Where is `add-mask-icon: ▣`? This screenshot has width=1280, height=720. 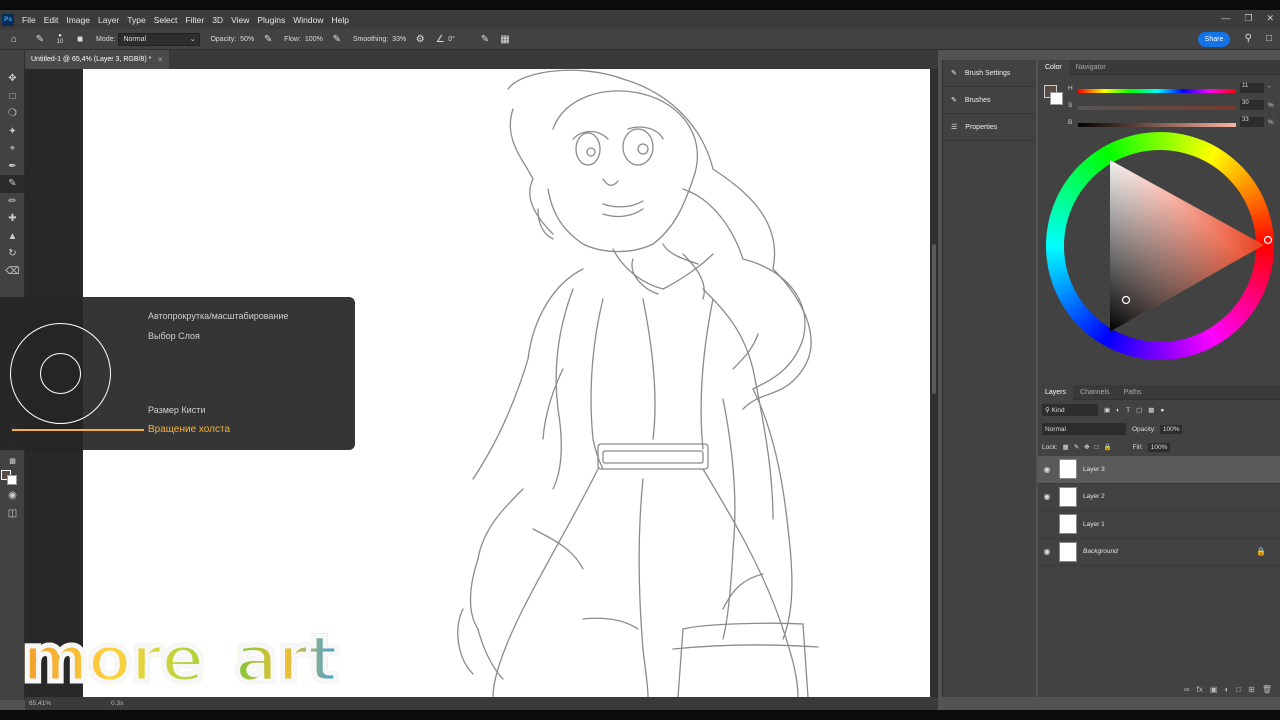 add-mask-icon: ▣ is located at coordinates (1214, 689).